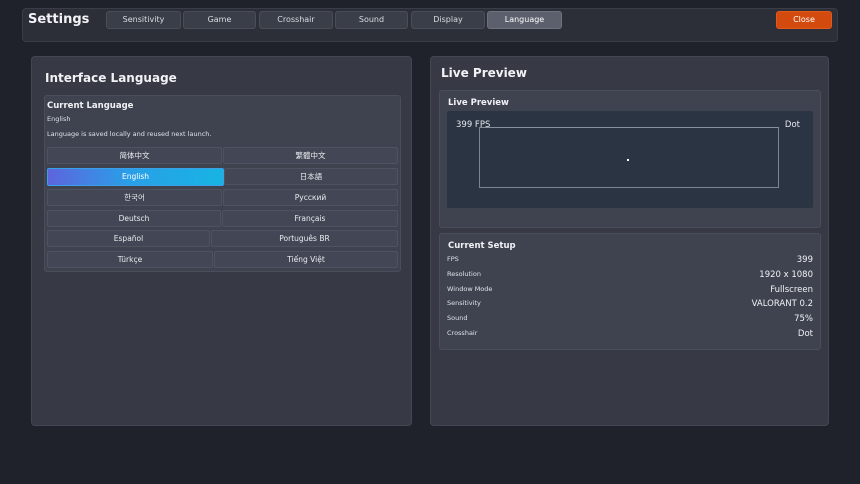 The width and height of the screenshot is (860, 484). I want to click on preview-viewport: 399 FPS Dot, so click(630, 159).